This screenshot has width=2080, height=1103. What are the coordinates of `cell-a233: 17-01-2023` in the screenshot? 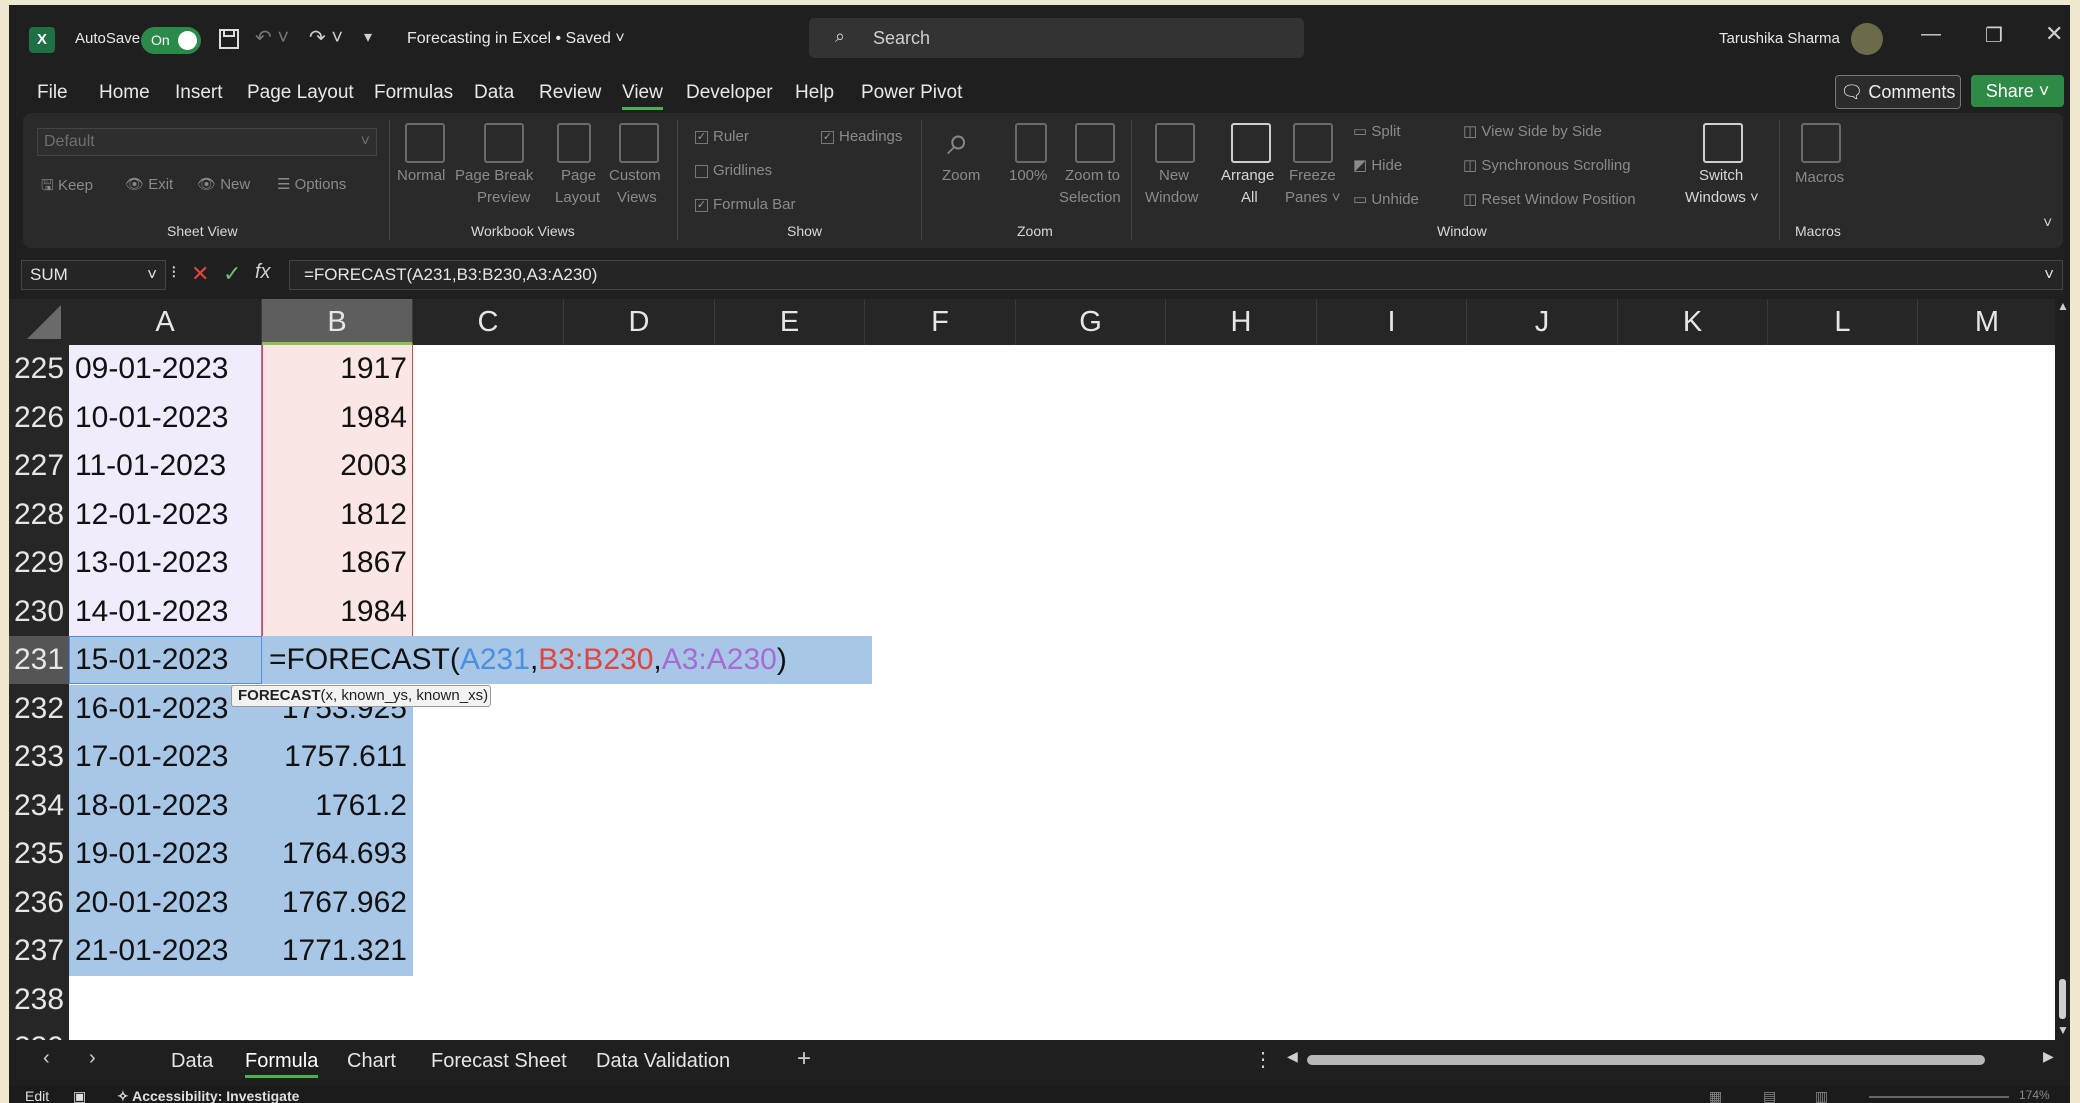 It's located at (165, 757).